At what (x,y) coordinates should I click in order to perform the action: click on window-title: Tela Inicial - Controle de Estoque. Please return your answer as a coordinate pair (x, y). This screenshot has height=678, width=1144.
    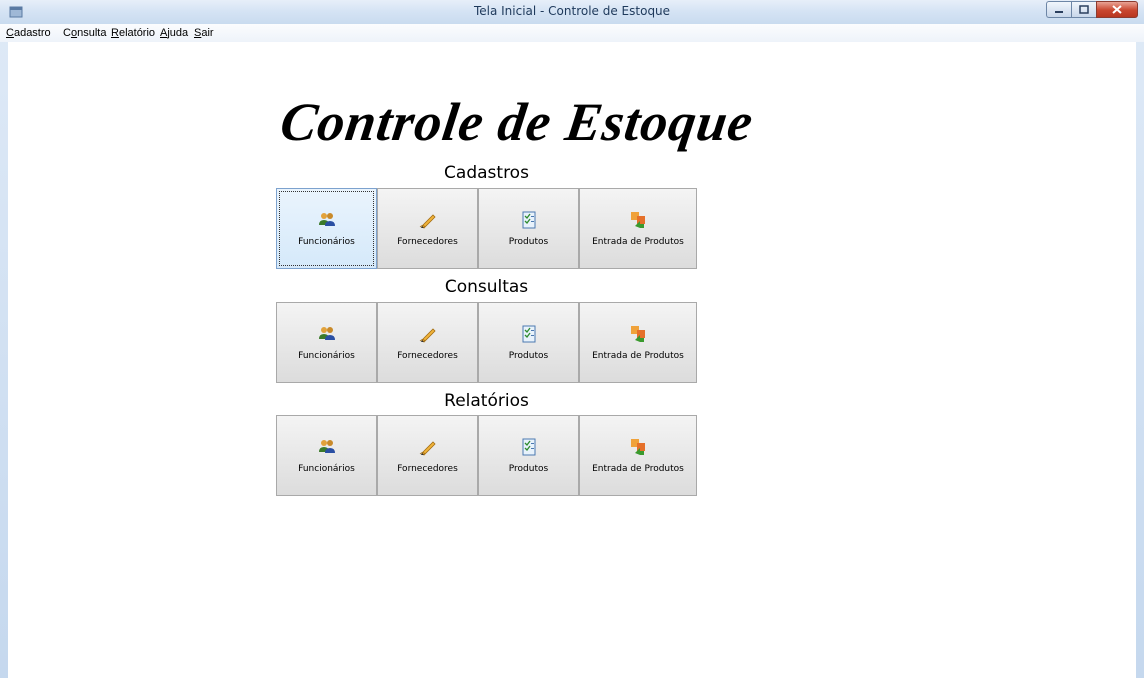
    Looking at the image, I should click on (572, 11).